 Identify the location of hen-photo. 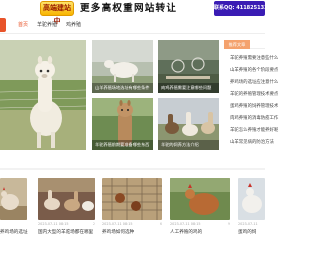
(200, 199).